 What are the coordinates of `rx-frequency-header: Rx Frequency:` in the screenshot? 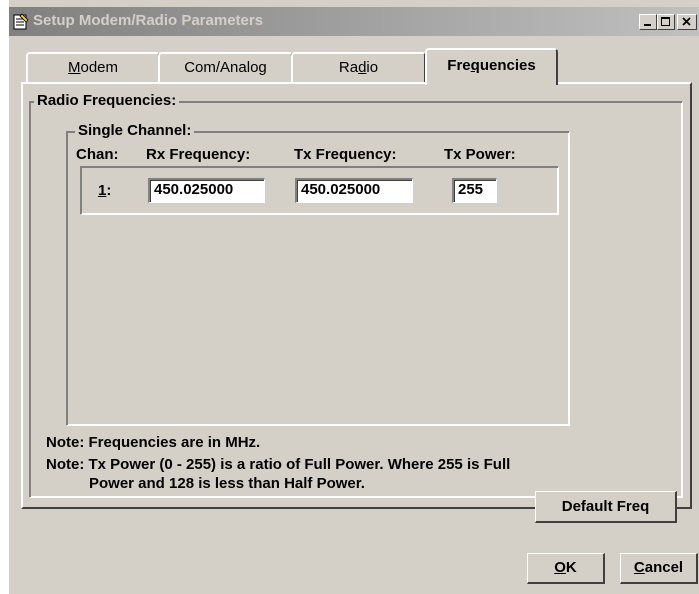 It's located at (198, 154).